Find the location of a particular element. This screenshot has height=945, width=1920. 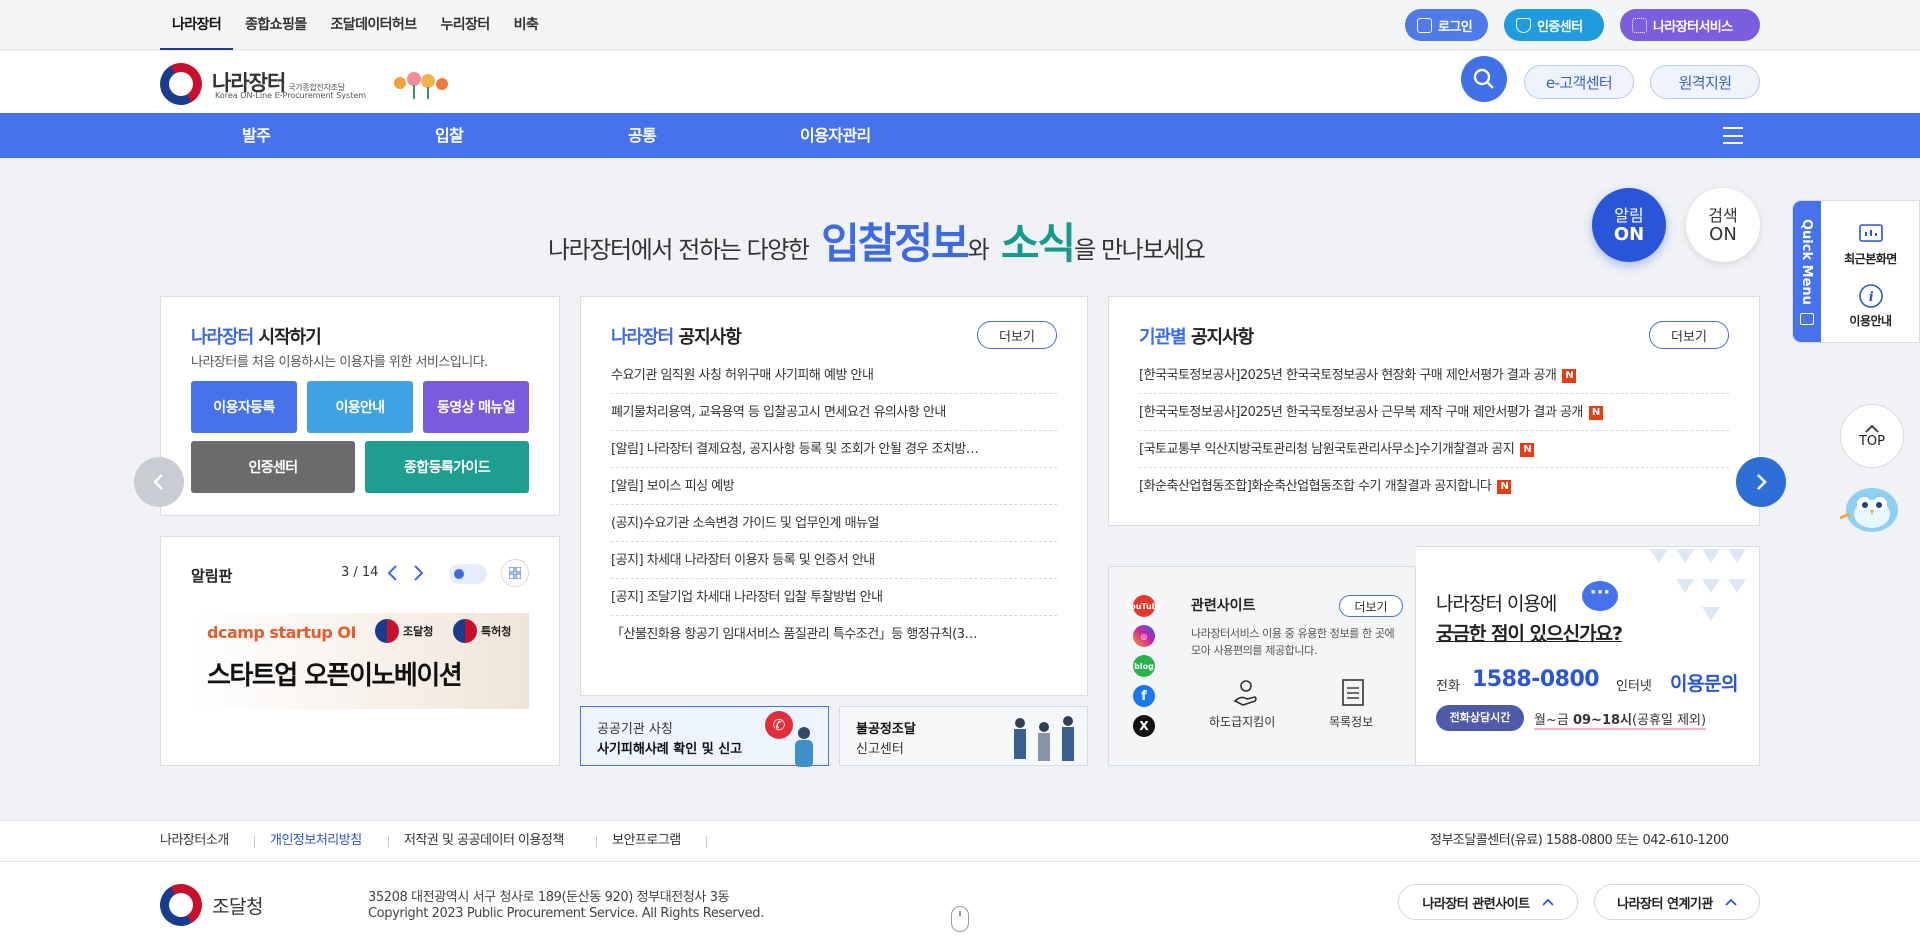

board-grid-button is located at coordinates (515, 573).